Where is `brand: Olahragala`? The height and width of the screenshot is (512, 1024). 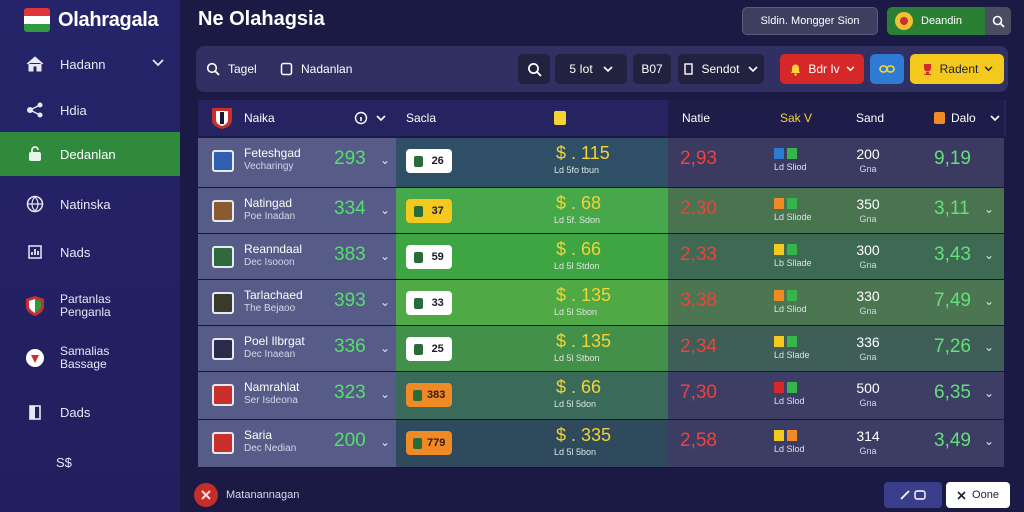
brand: Olahragala is located at coordinates (91, 20).